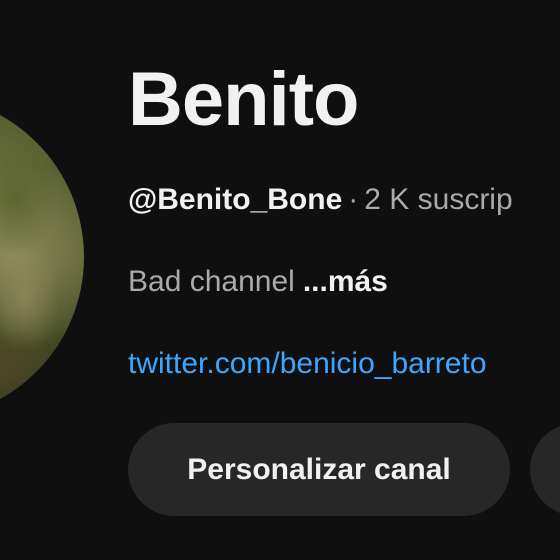 The image size is (560, 560). I want to click on description-text: Bad channel, so click(211, 281).